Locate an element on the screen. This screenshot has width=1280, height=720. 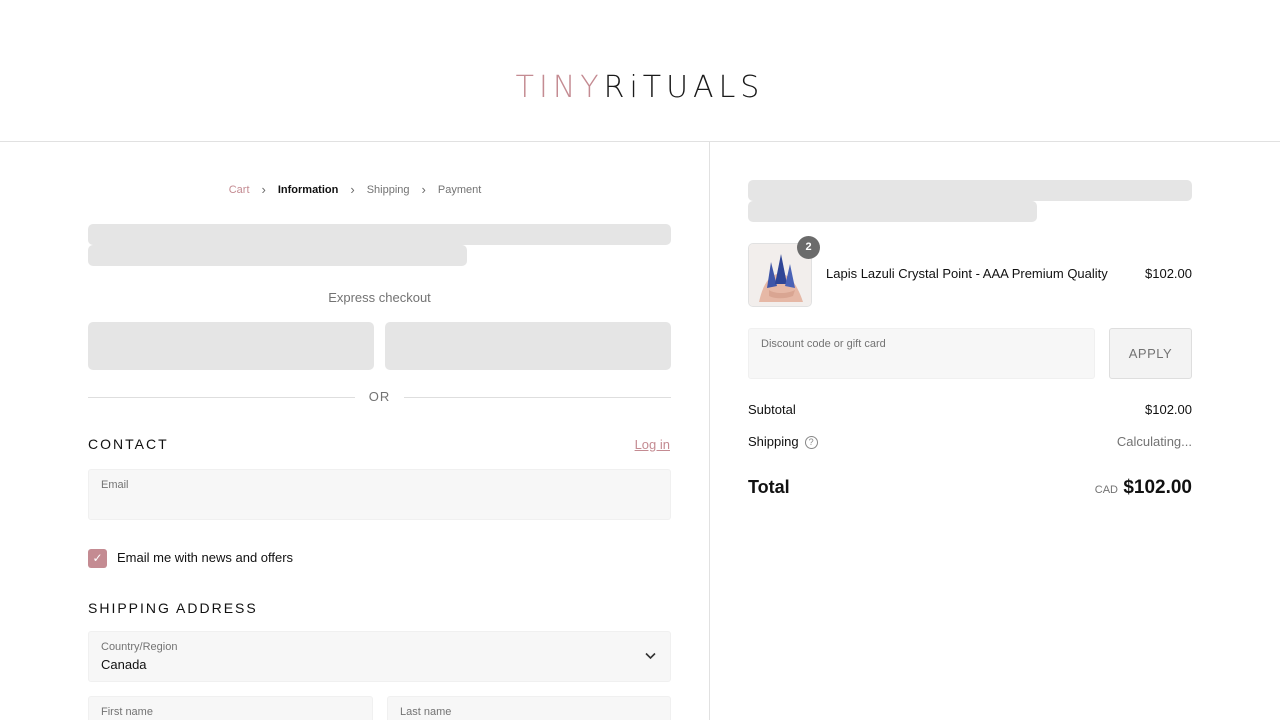
logo-part-1: TINY is located at coordinates (559, 87).